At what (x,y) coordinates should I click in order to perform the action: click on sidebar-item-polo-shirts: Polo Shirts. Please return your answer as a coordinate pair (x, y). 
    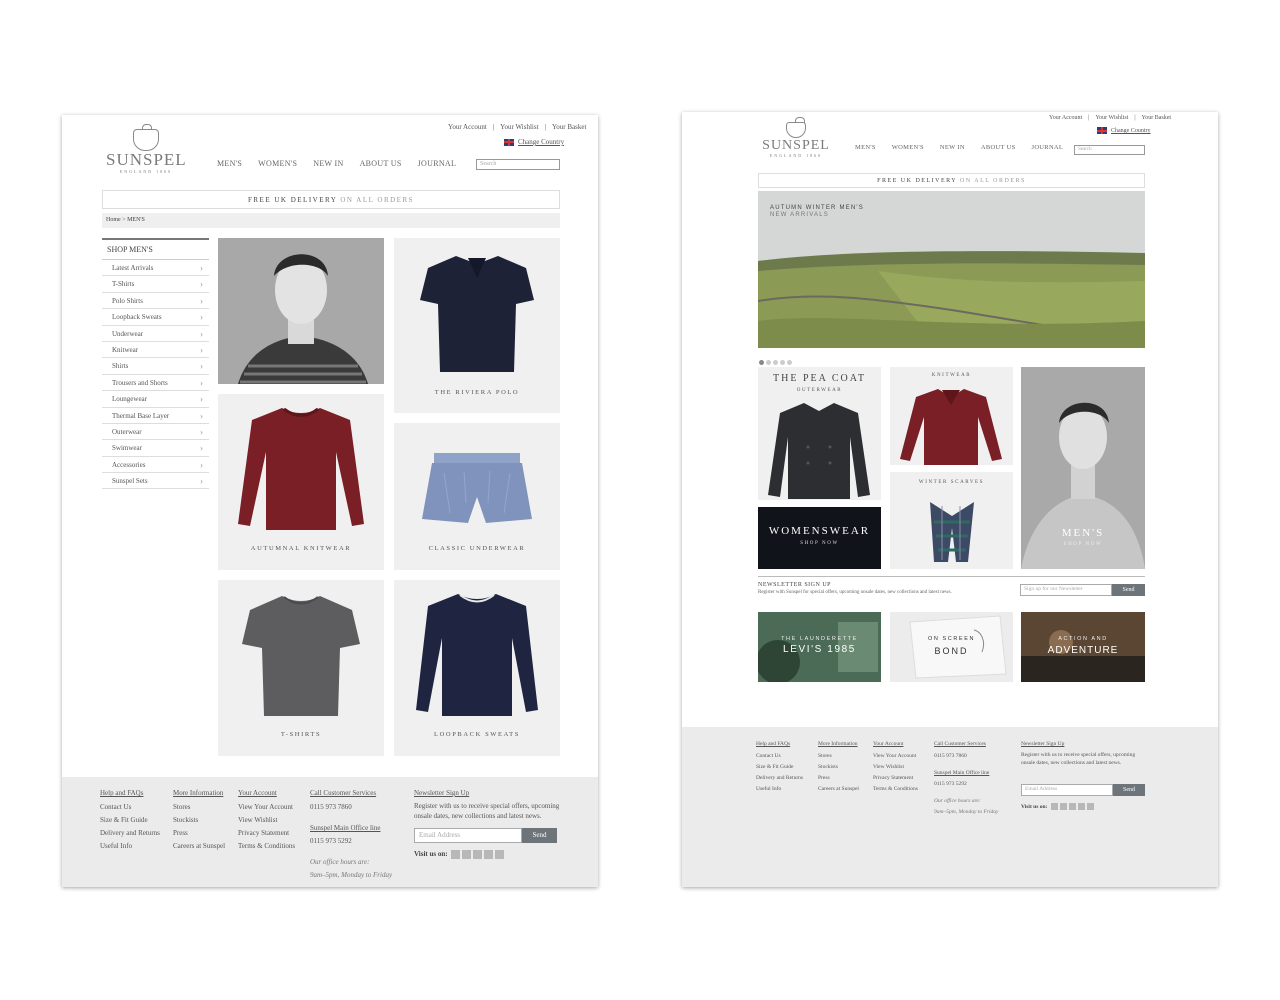
    Looking at the image, I should click on (155, 301).